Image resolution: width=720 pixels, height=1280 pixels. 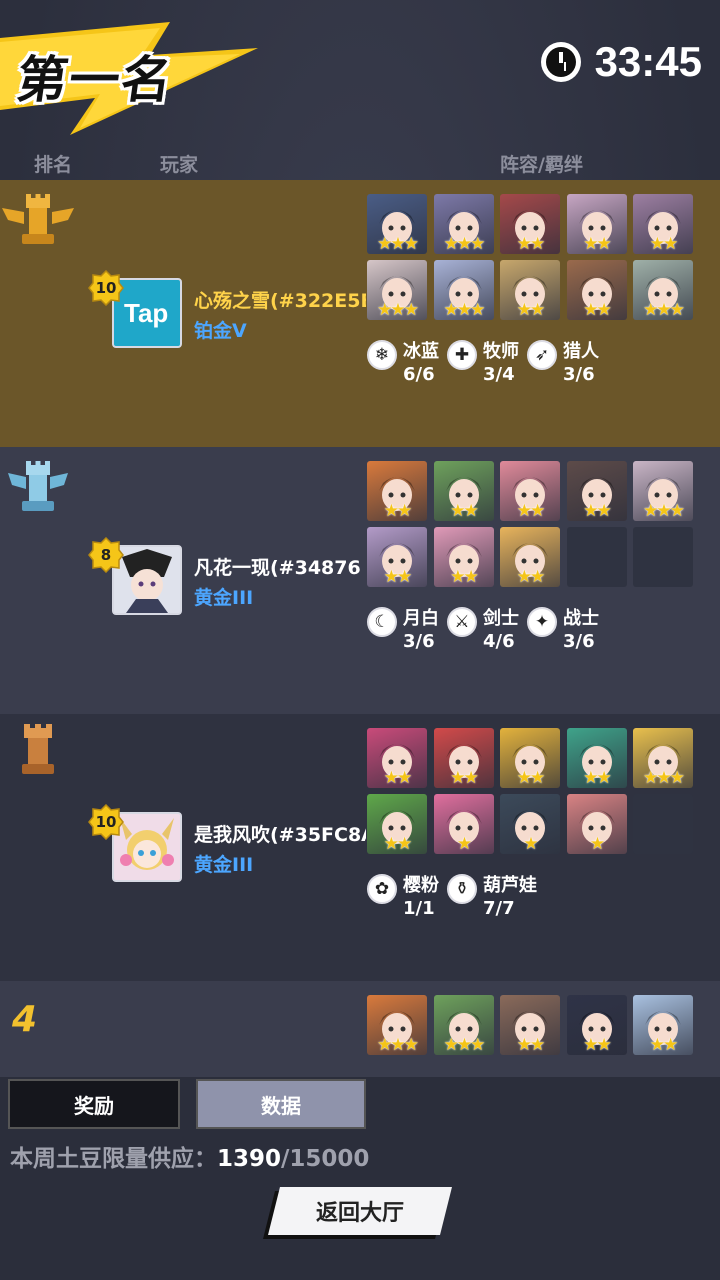 What do you see at coordinates (419, 374) in the screenshot?
I see `trait-count: 6/6` at bounding box center [419, 374].